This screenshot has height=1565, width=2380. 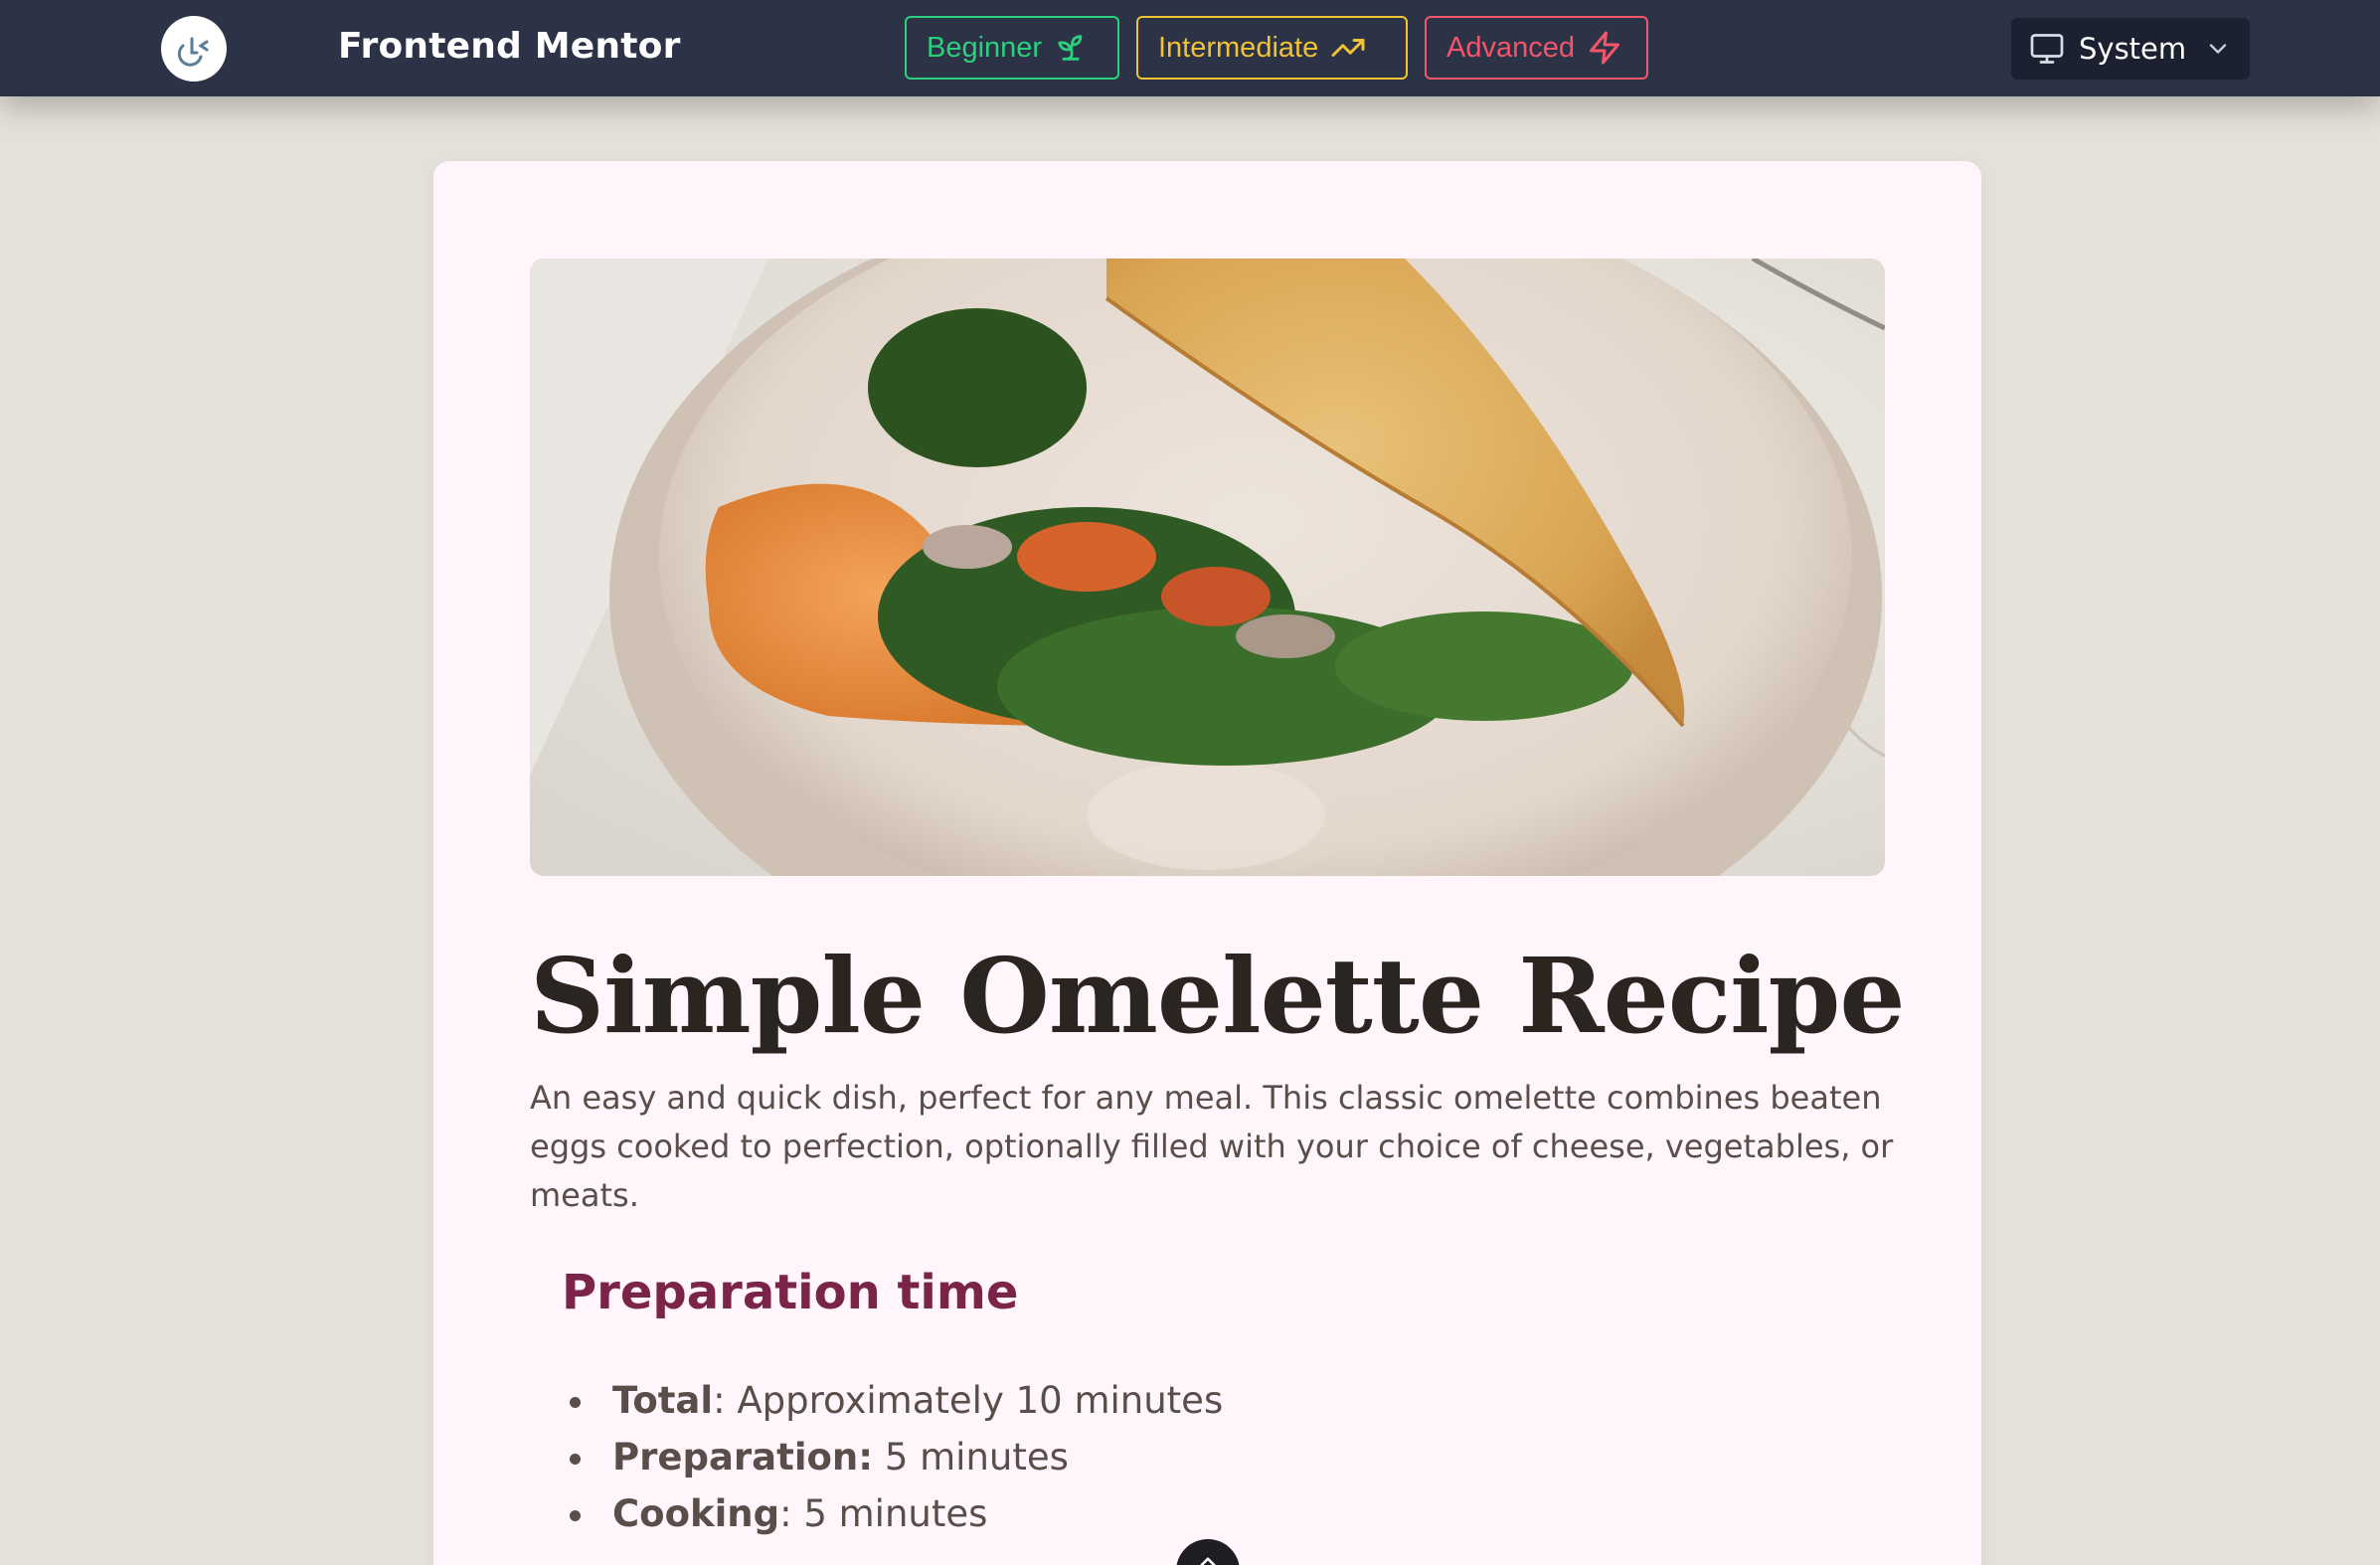 I want to click on logo-icon, so click(x=194, y=49).